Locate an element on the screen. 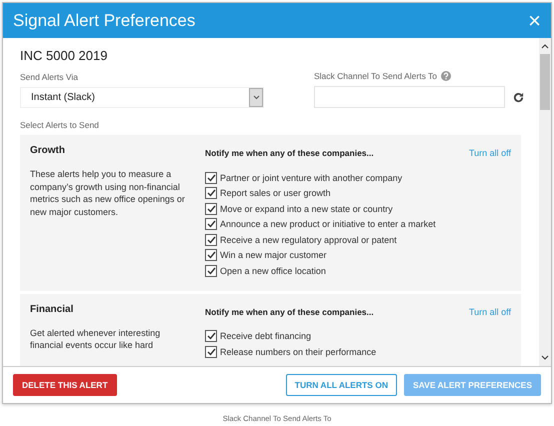 This screenshot has width=554, height=426. option-label: Move or expand into a new state or country is located at coordinates (306, 209).